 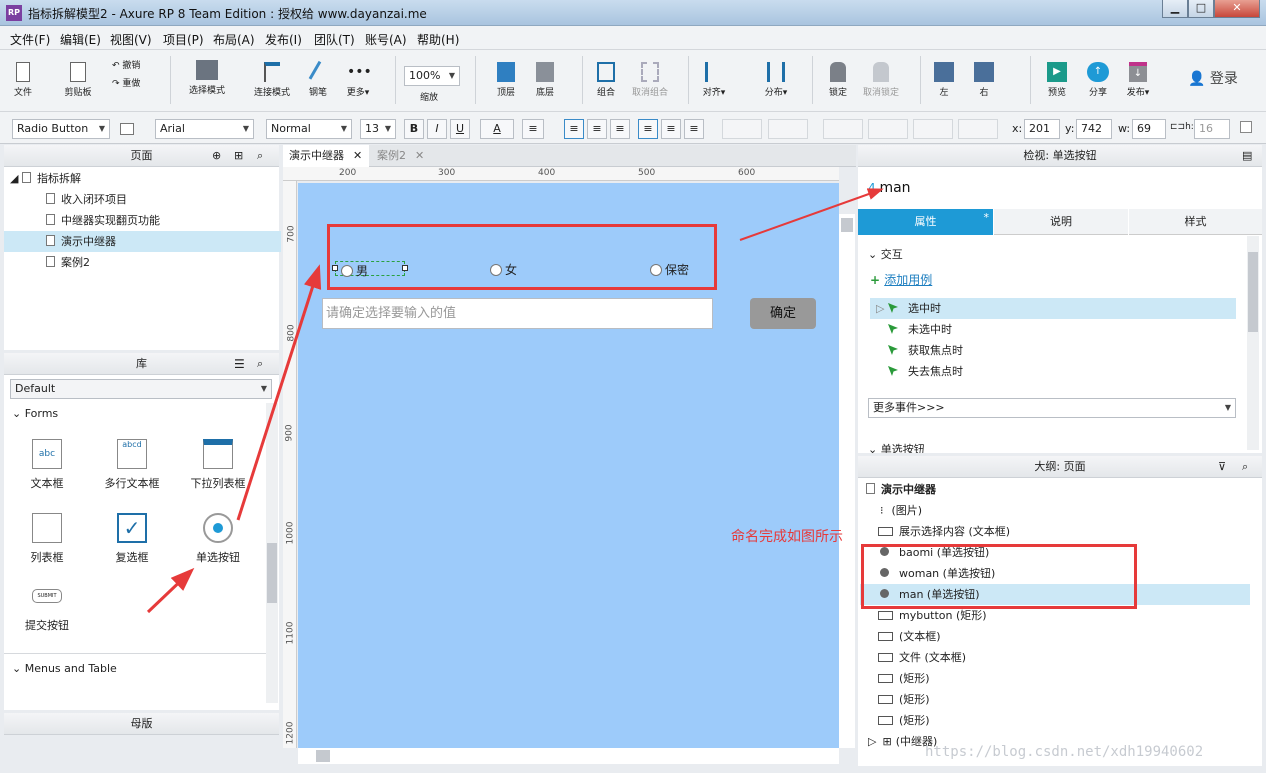 I want to click on lock-button: 锁定, so click(x=838, y=80).